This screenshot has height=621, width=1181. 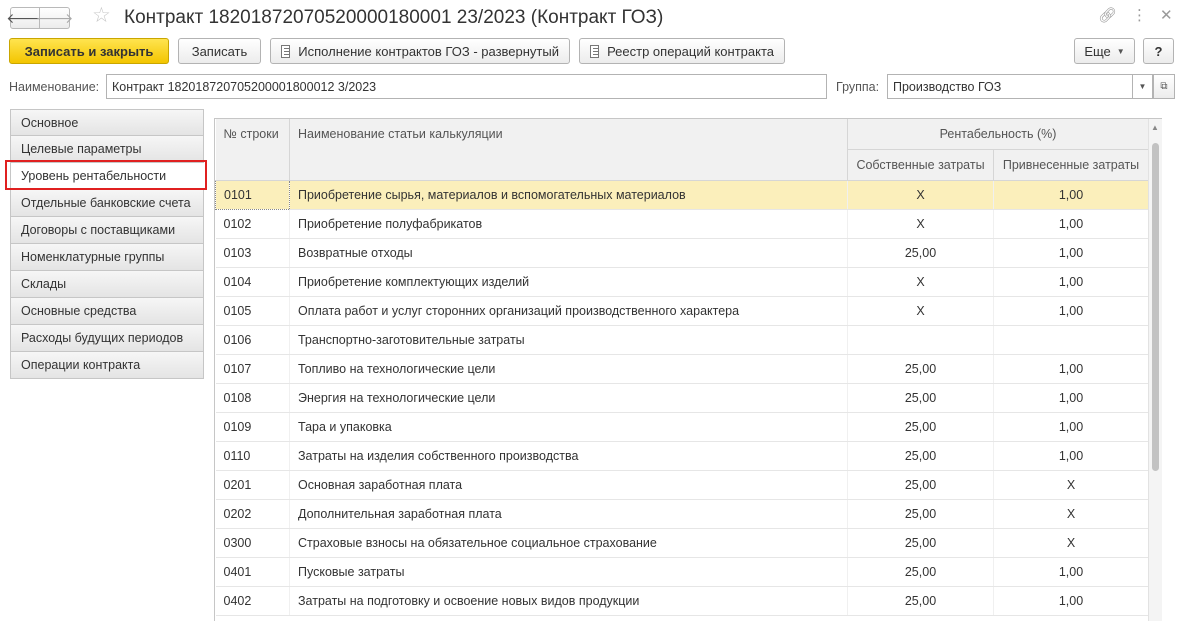 What do you see at coordinates (1010, 86) in the screenshot?
I see `group-field: Производство ГОЗ` at bounding box center [1010, 86].